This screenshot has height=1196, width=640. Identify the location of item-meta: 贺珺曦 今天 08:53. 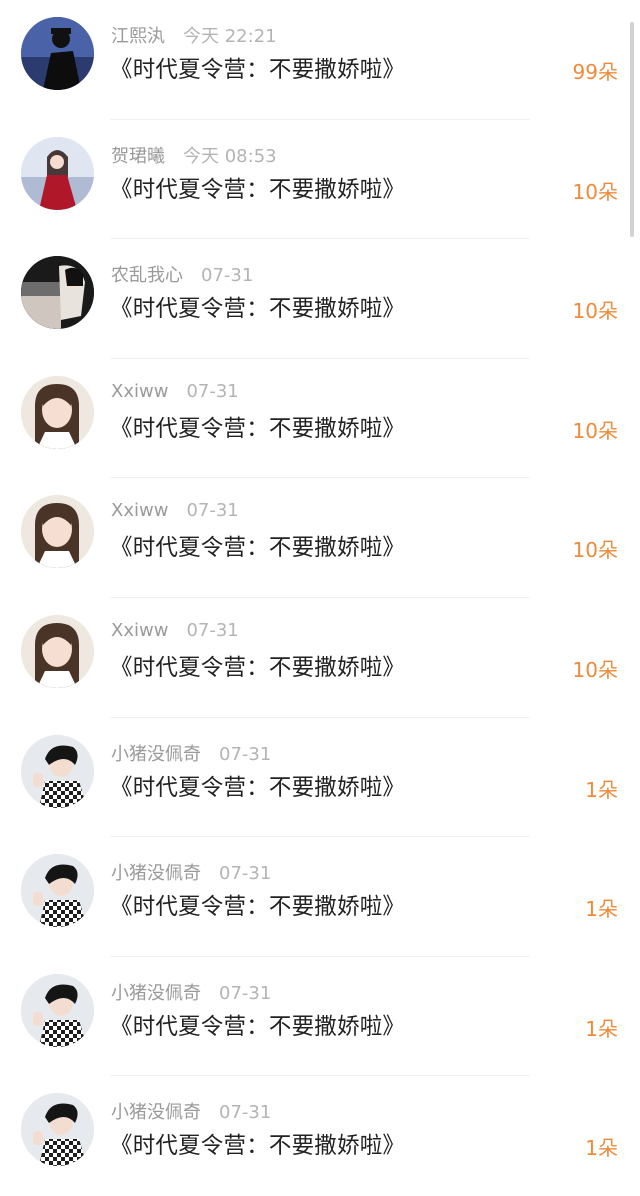
(194, 155).